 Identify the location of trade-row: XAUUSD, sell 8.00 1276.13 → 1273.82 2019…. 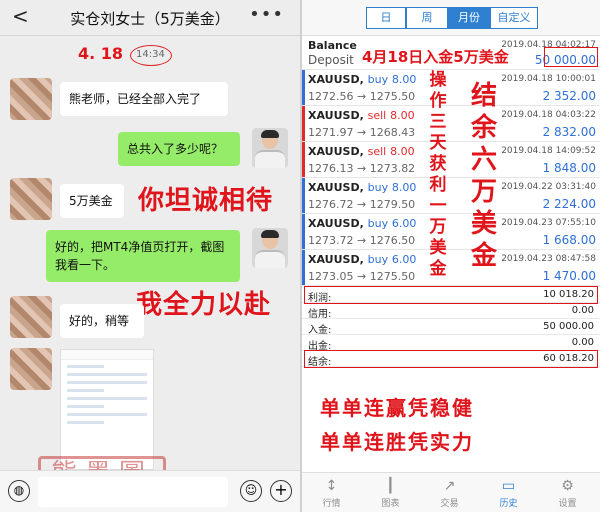
(451, 160).